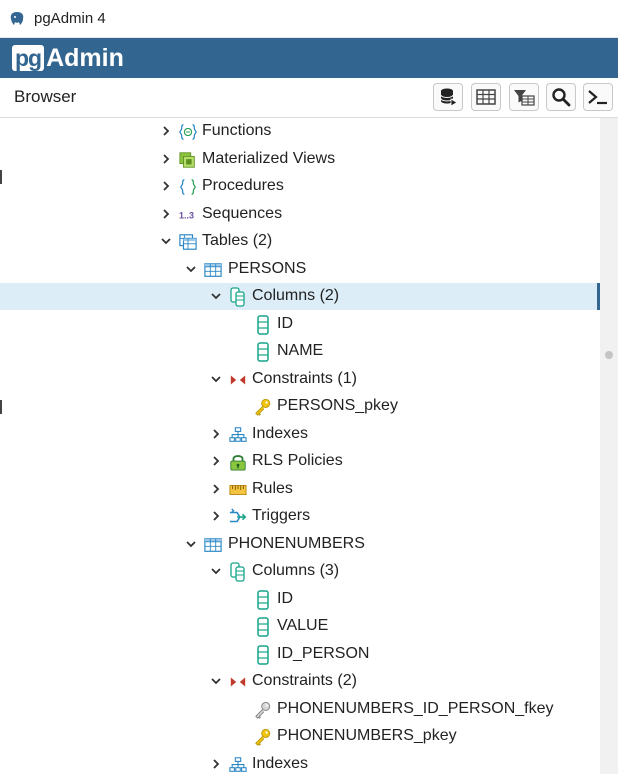  I want to click on tree-node: Triggers, so click(300, 516).